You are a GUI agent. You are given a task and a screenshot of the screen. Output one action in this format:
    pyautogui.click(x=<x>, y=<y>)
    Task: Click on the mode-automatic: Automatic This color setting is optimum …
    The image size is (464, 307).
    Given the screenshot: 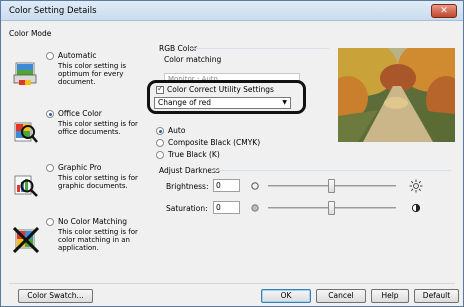 What is the action you would take?
    pyautogui.click(x=78, y=80)
    